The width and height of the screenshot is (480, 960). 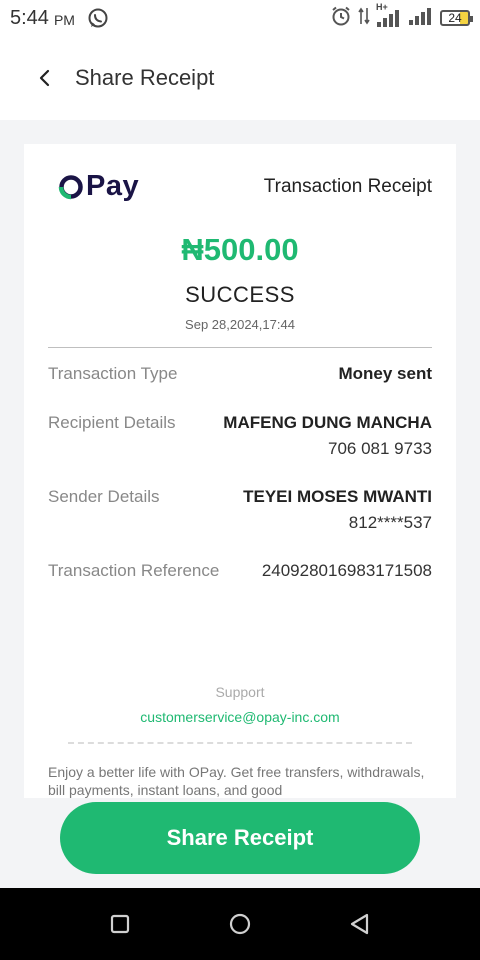 I want to click on share-receipt-button: Share Receipt, so click(x=240, y=838).